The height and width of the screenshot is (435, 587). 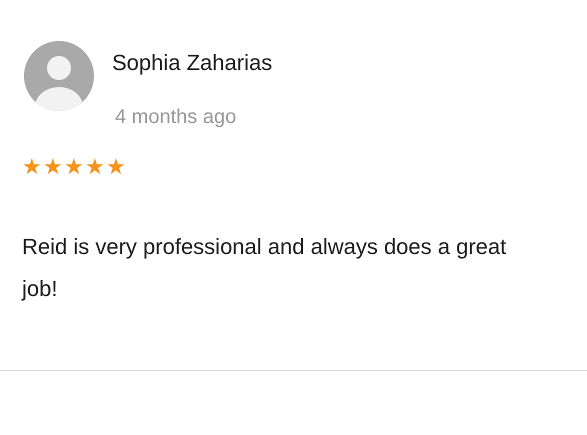 What do you see at coordinates (265, 267) in the screenshot?
I see `review-text: Reid is very professional and always does a great job!` at bounding box center [265, 267].